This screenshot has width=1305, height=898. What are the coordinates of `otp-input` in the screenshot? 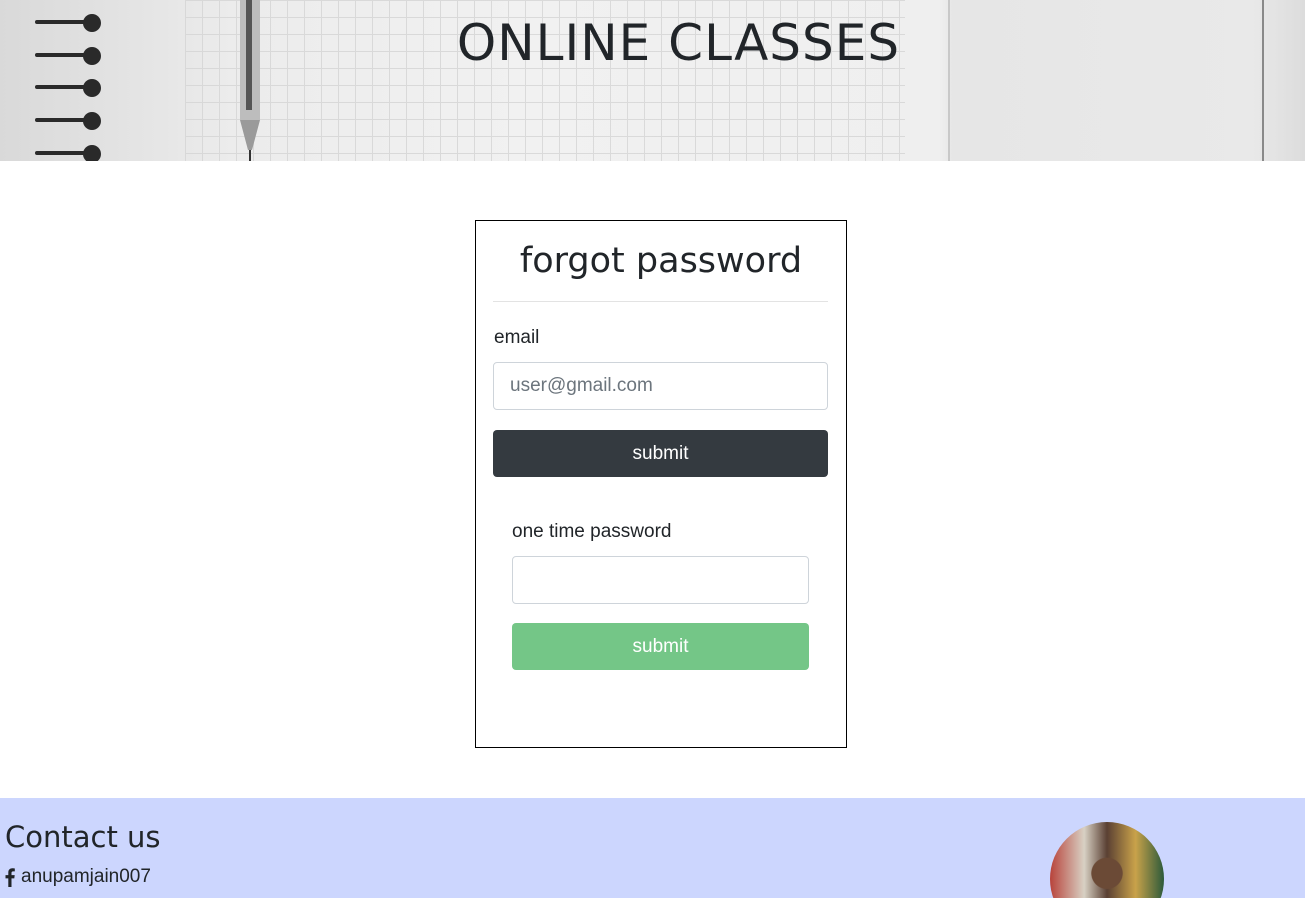 It's located at (660, 580).